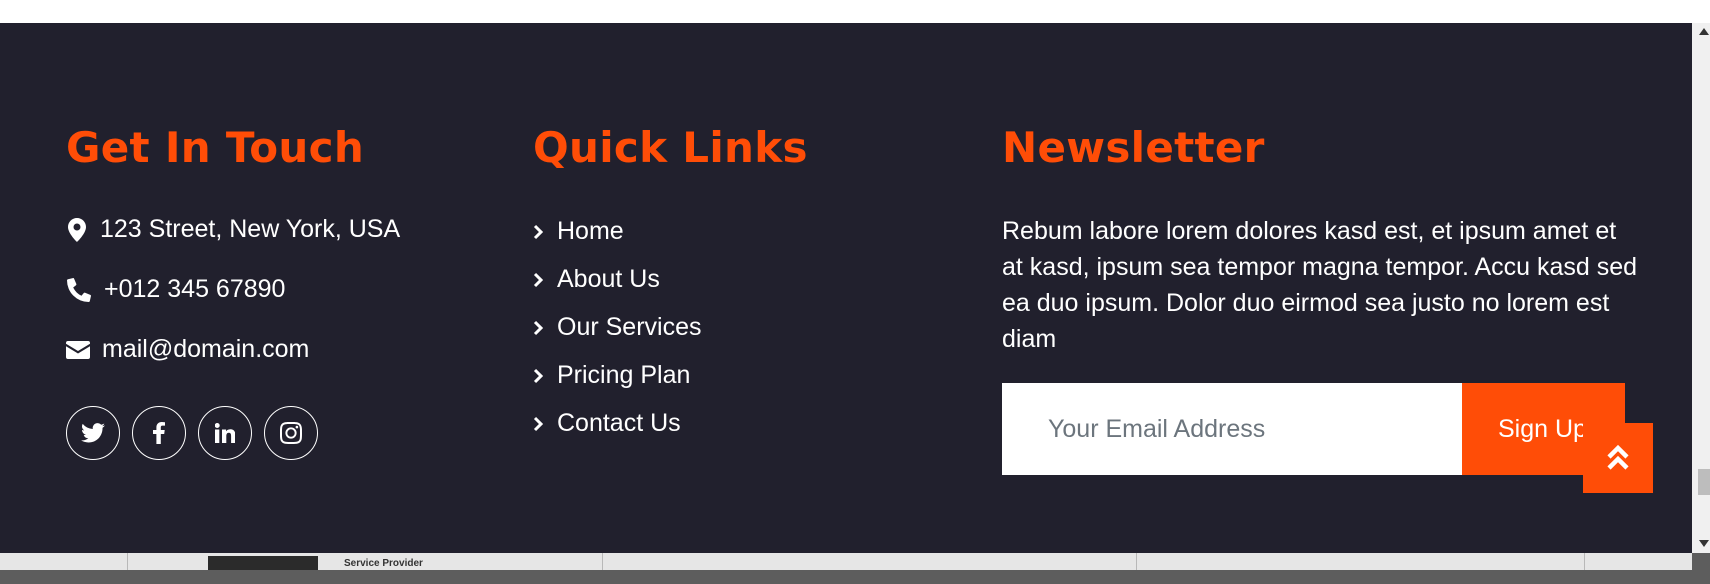  I want to click on quick-link-label: Our Services, so click(629, 327).